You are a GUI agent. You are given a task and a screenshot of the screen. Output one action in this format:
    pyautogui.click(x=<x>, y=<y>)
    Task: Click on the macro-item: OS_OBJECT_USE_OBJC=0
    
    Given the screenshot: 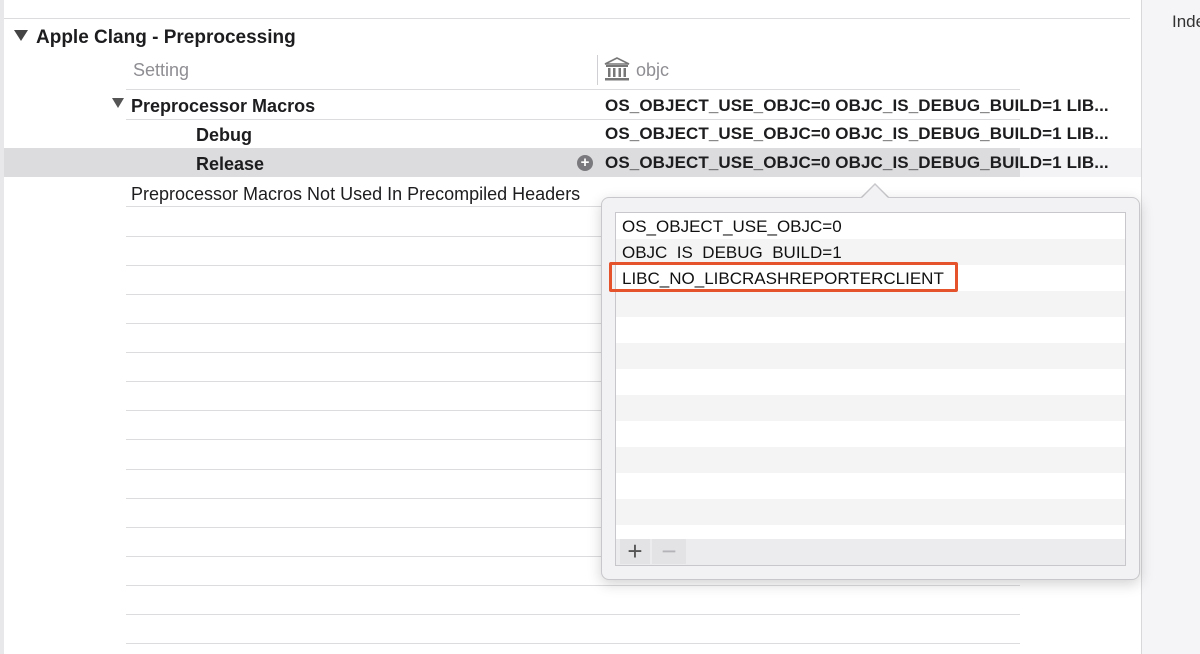 What is the action you would take?
    pyautogui.click(x=732, y=227)
    